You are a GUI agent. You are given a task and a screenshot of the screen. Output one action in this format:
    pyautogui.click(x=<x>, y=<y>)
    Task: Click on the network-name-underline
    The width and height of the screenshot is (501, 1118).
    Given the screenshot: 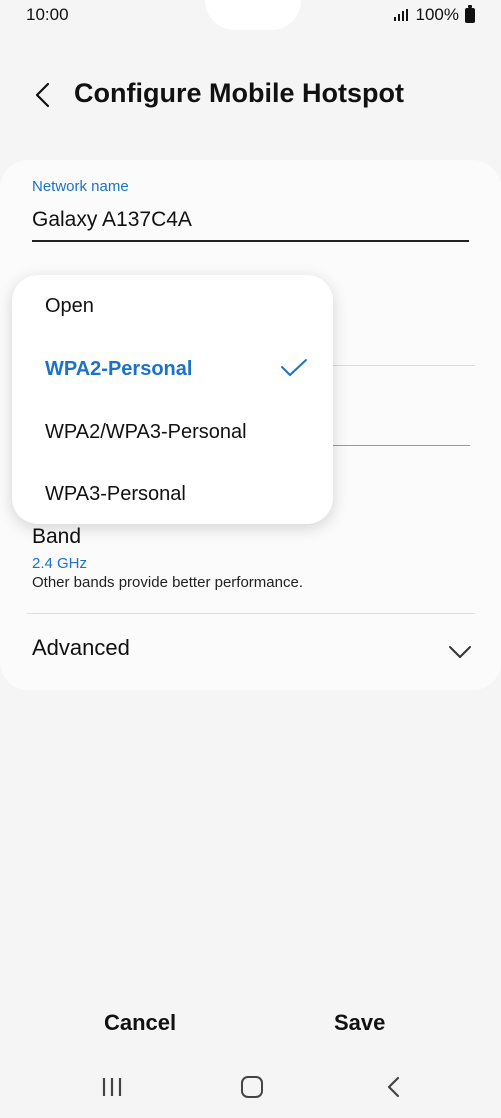 What is the action you would take?
    pyautogui.click(x=250, y=241)
    